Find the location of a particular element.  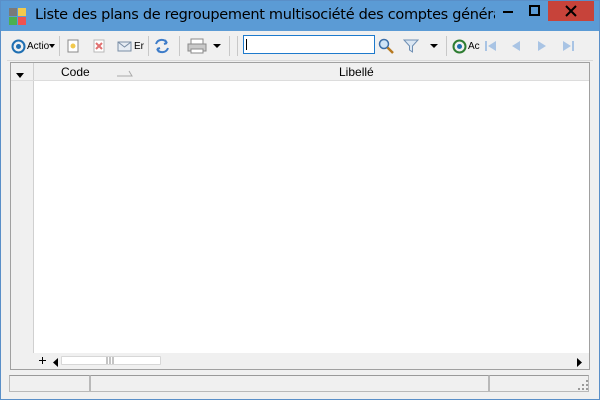

next-record-button is located at coordinates (542, 46).